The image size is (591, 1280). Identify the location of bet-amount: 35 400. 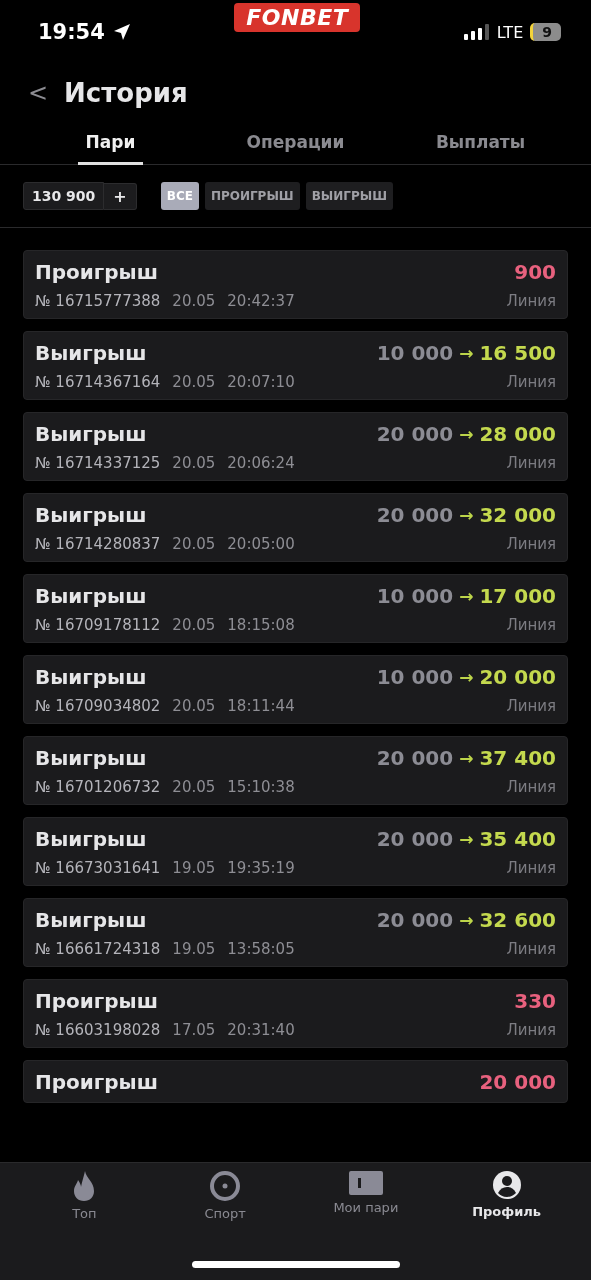
(517, 839).